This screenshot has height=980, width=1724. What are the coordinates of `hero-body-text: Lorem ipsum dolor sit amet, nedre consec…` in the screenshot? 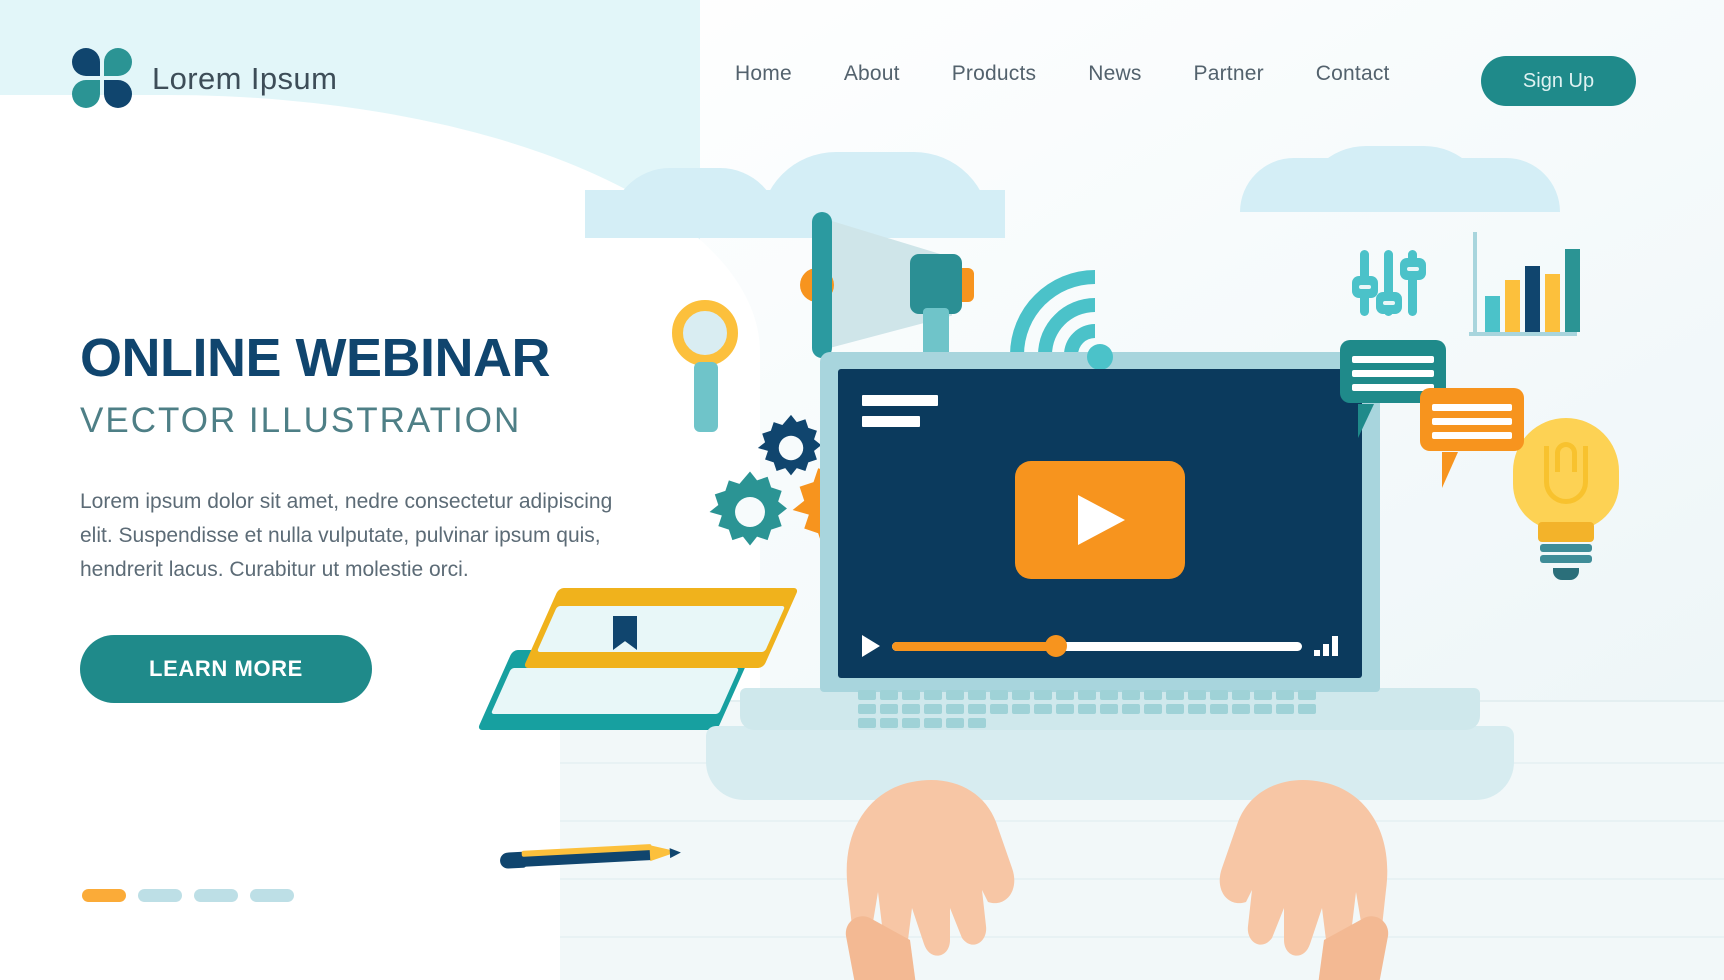 It's located at (346, 535).